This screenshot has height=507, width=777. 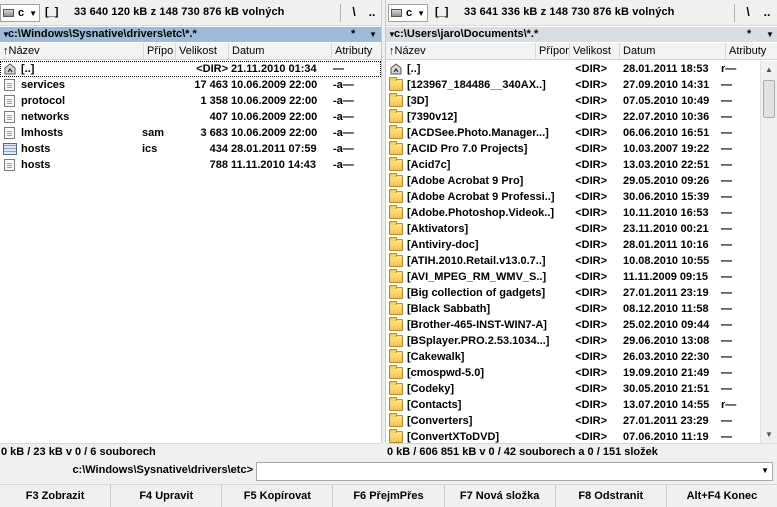 What do you see at coordinates (514, 471) in the screenshot?
I see `command-input: ▼` at bounding box center [514, 471].